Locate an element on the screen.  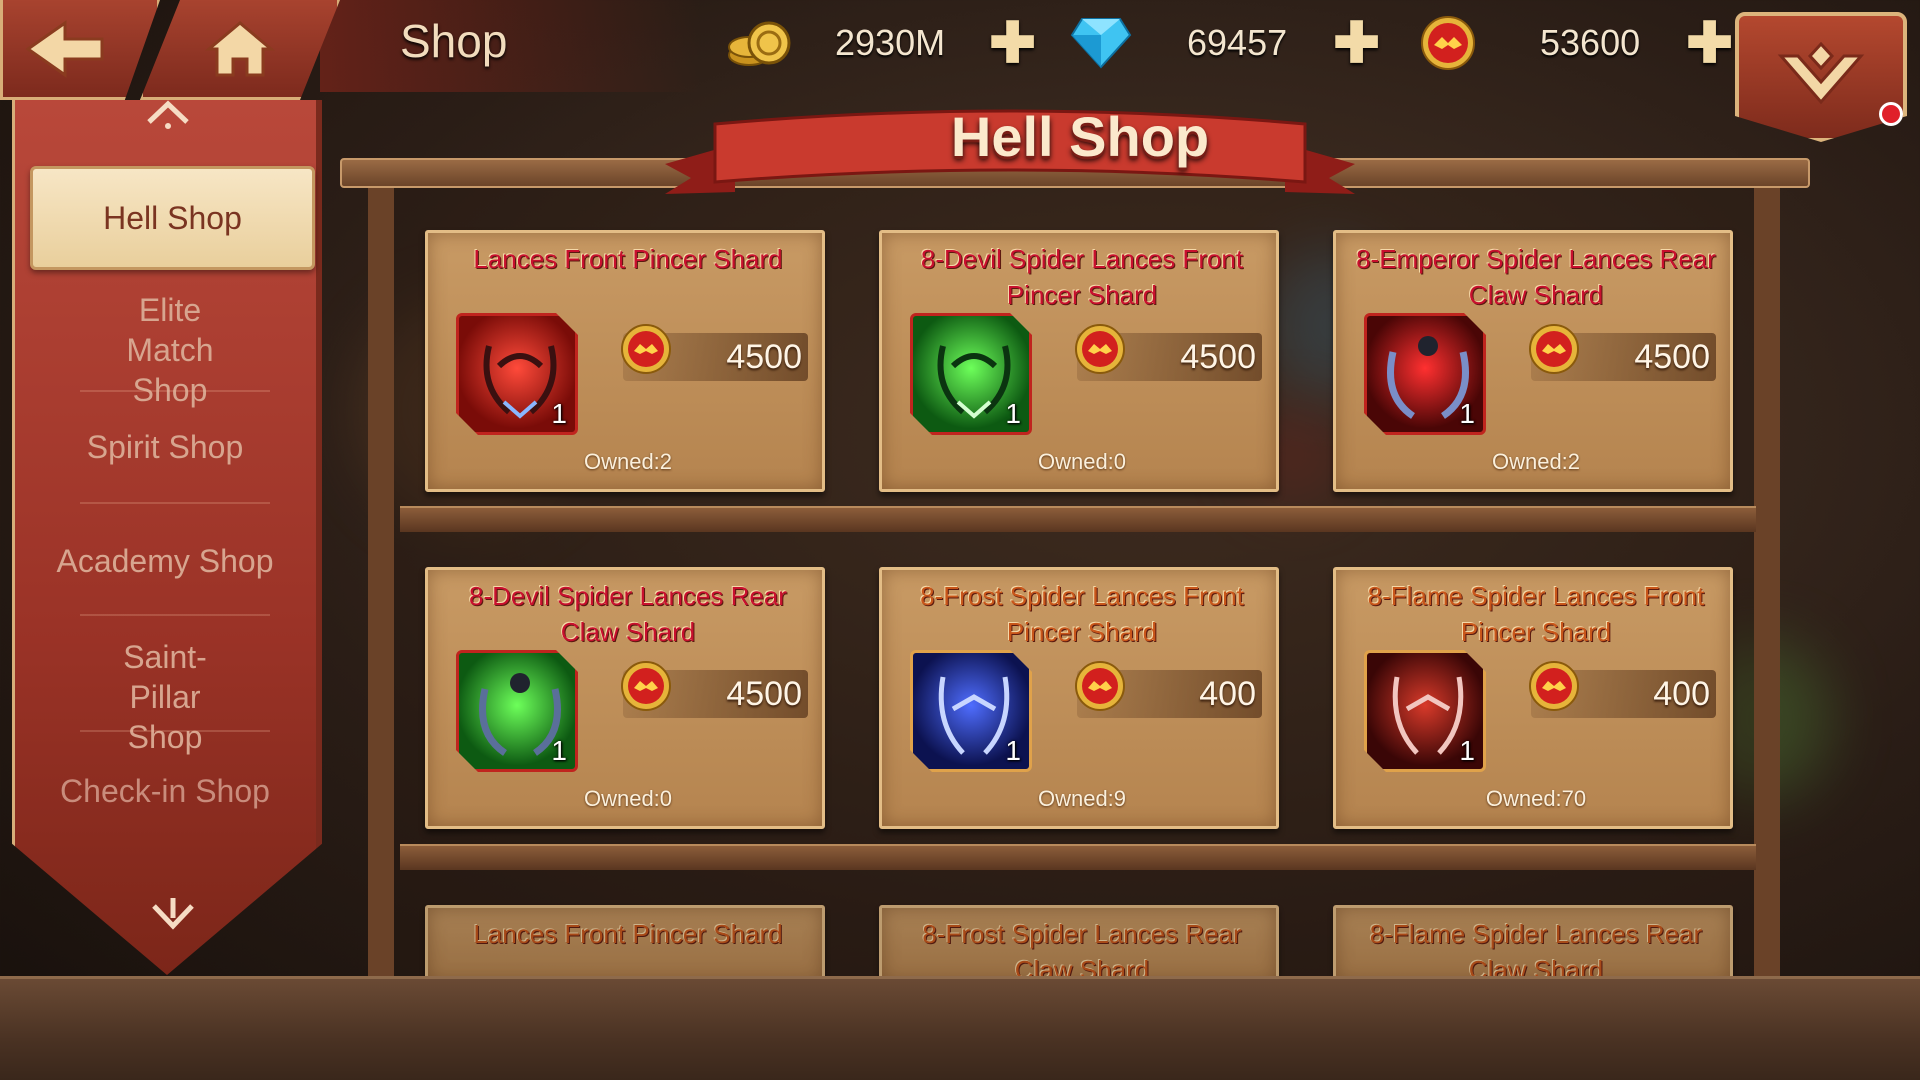
shop-item-card: Lances Front Pincer Shard 1 4500 Owned:2 is located at coordinates (625, 361).